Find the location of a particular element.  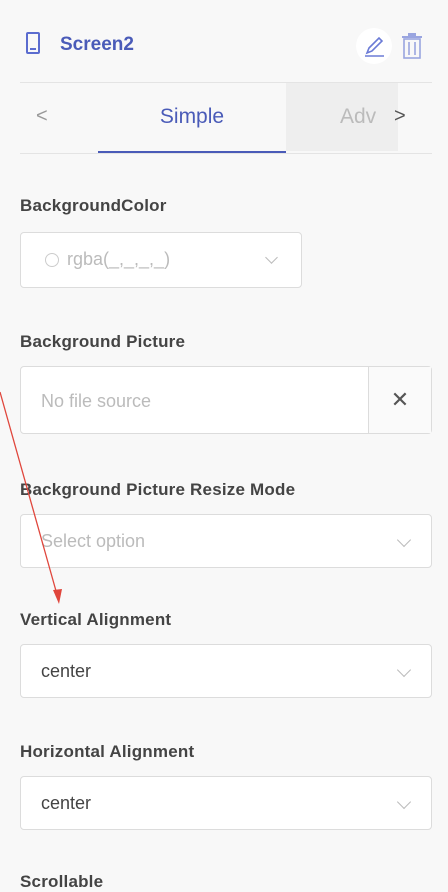

tab-next-button: > is located at coordinates (400, 116).